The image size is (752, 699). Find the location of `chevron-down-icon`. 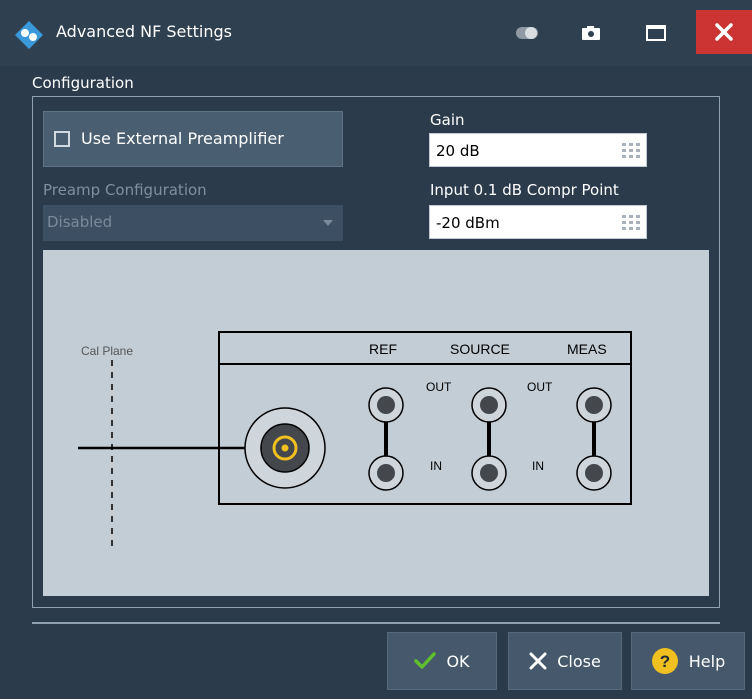

chevron-down-icon is located at coordinates (328, 223).